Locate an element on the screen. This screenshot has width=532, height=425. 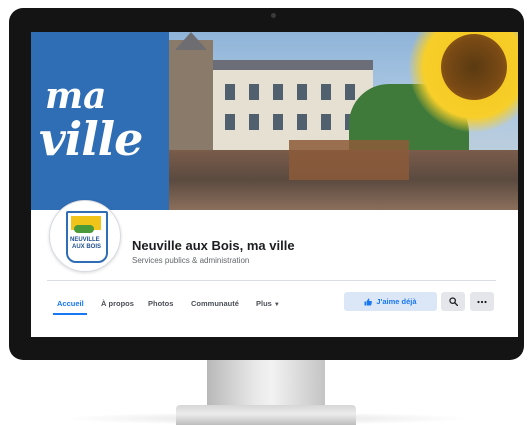
cover-logo-panel: ma ville is located at coordinates (100, 121).